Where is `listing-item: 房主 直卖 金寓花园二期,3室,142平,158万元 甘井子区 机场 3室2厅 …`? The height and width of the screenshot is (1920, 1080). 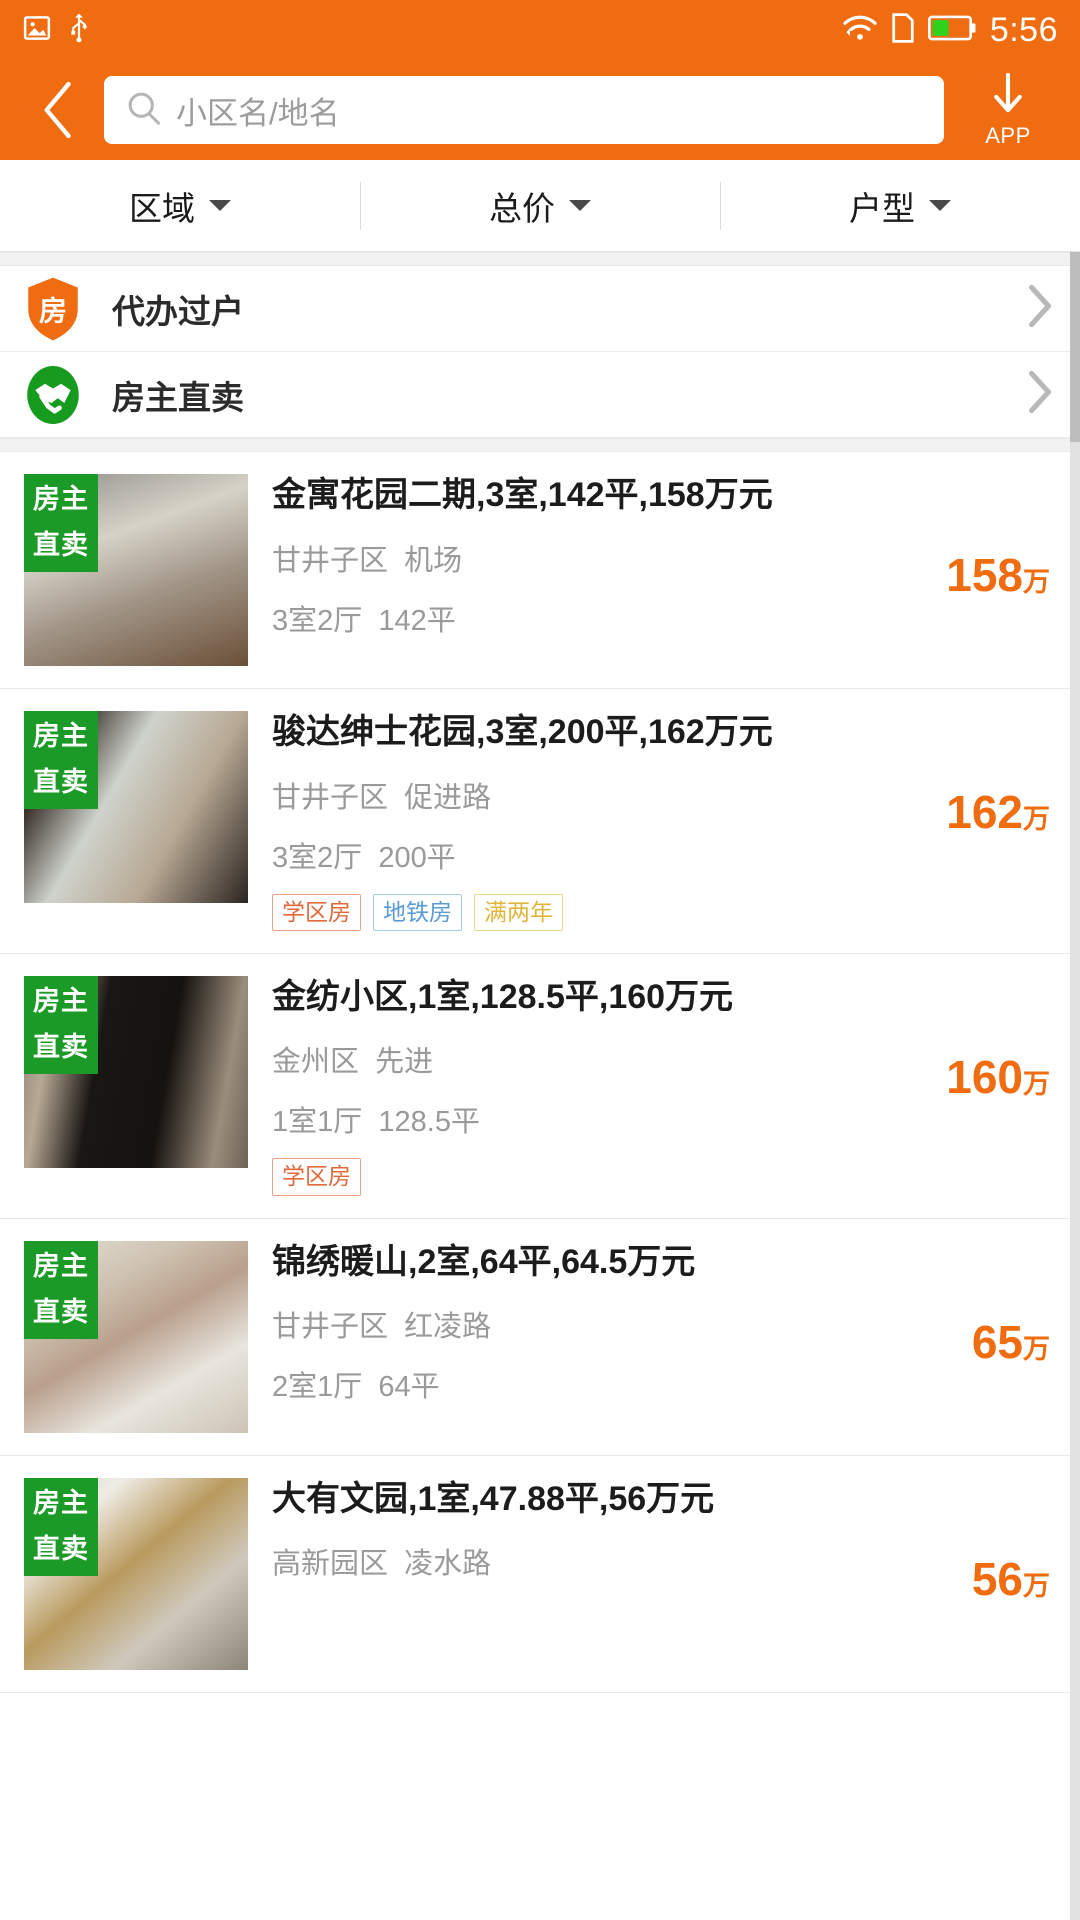
listing-item: 房主 直卖 金寓花园二期,3室,142平,158万元 甘井子区 机场 3室2厅 … is located at coordinates (540, 570).